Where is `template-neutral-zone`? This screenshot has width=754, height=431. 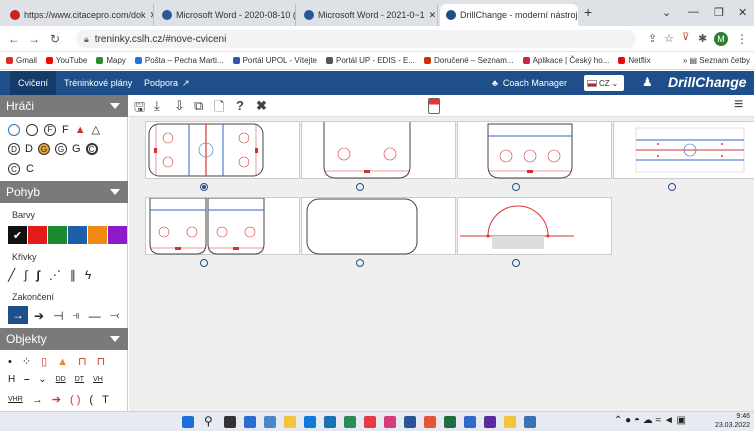
template-neutral-zone is located at coordinates (683, 150).